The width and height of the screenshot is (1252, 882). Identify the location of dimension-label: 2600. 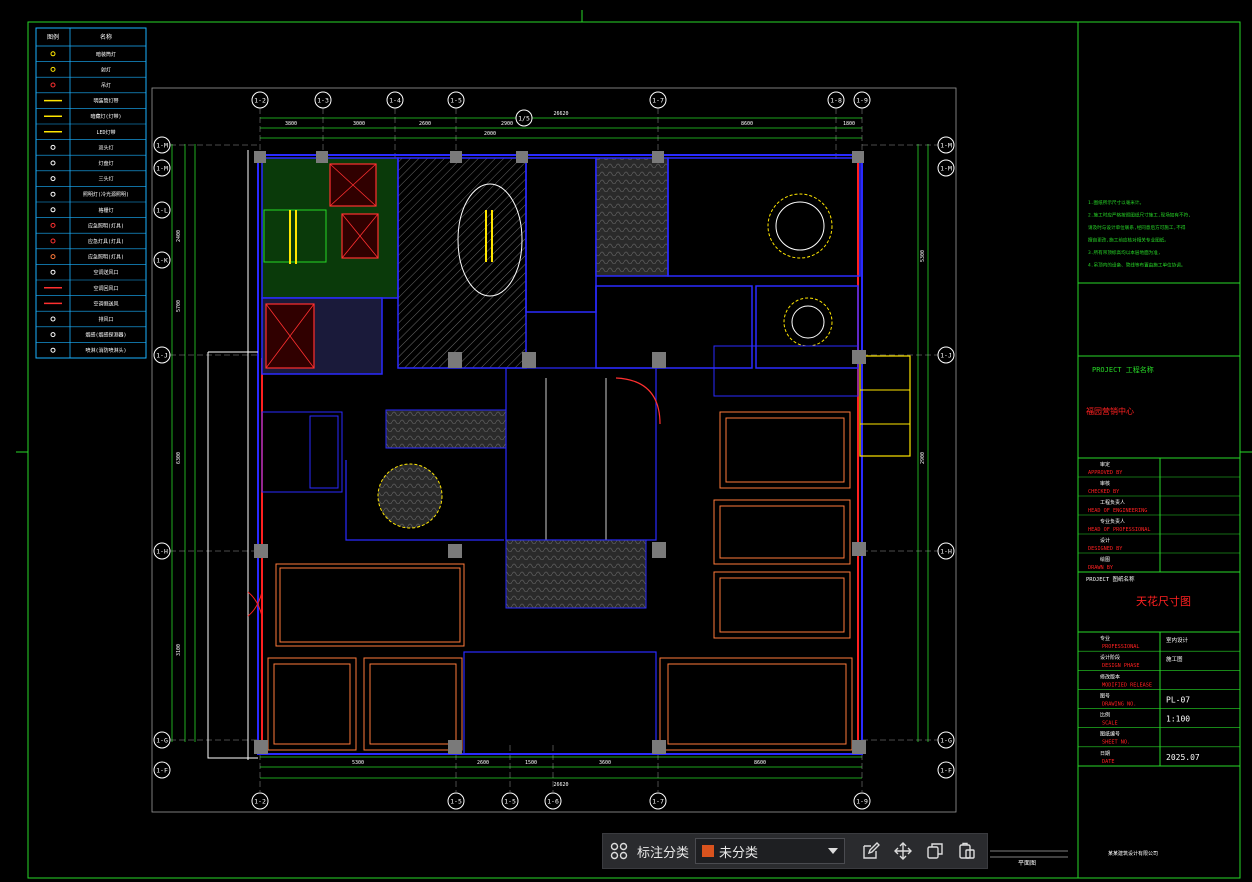
(425, 124).